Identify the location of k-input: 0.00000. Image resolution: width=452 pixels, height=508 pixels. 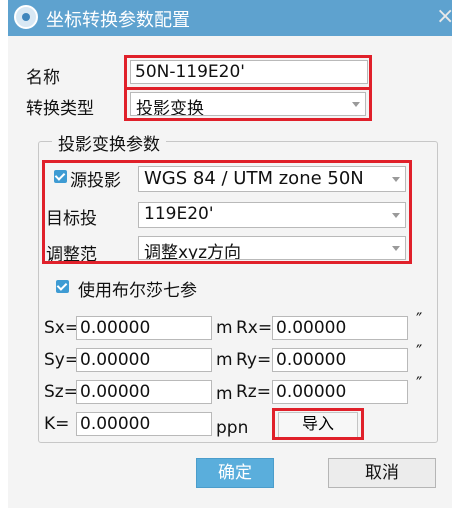
(144, 424).